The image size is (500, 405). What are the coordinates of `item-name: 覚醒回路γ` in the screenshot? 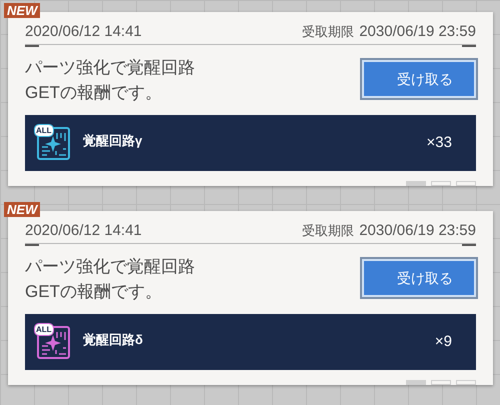 It's located at (112, 141).